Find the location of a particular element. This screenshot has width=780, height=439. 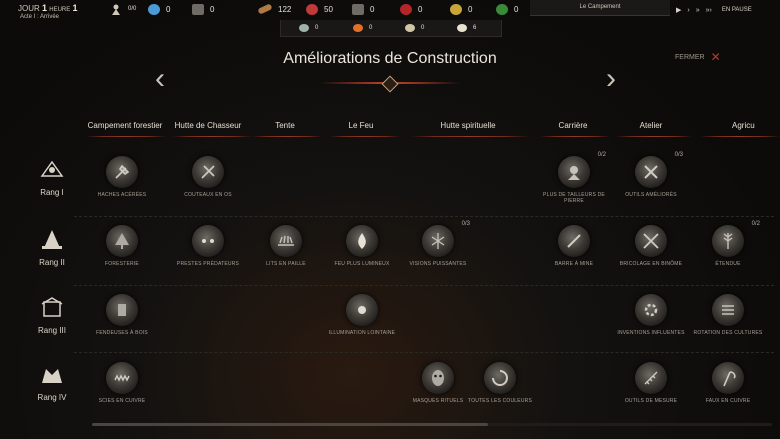

previous-page-arrow: ‹ is located at coordinates (160, 79).